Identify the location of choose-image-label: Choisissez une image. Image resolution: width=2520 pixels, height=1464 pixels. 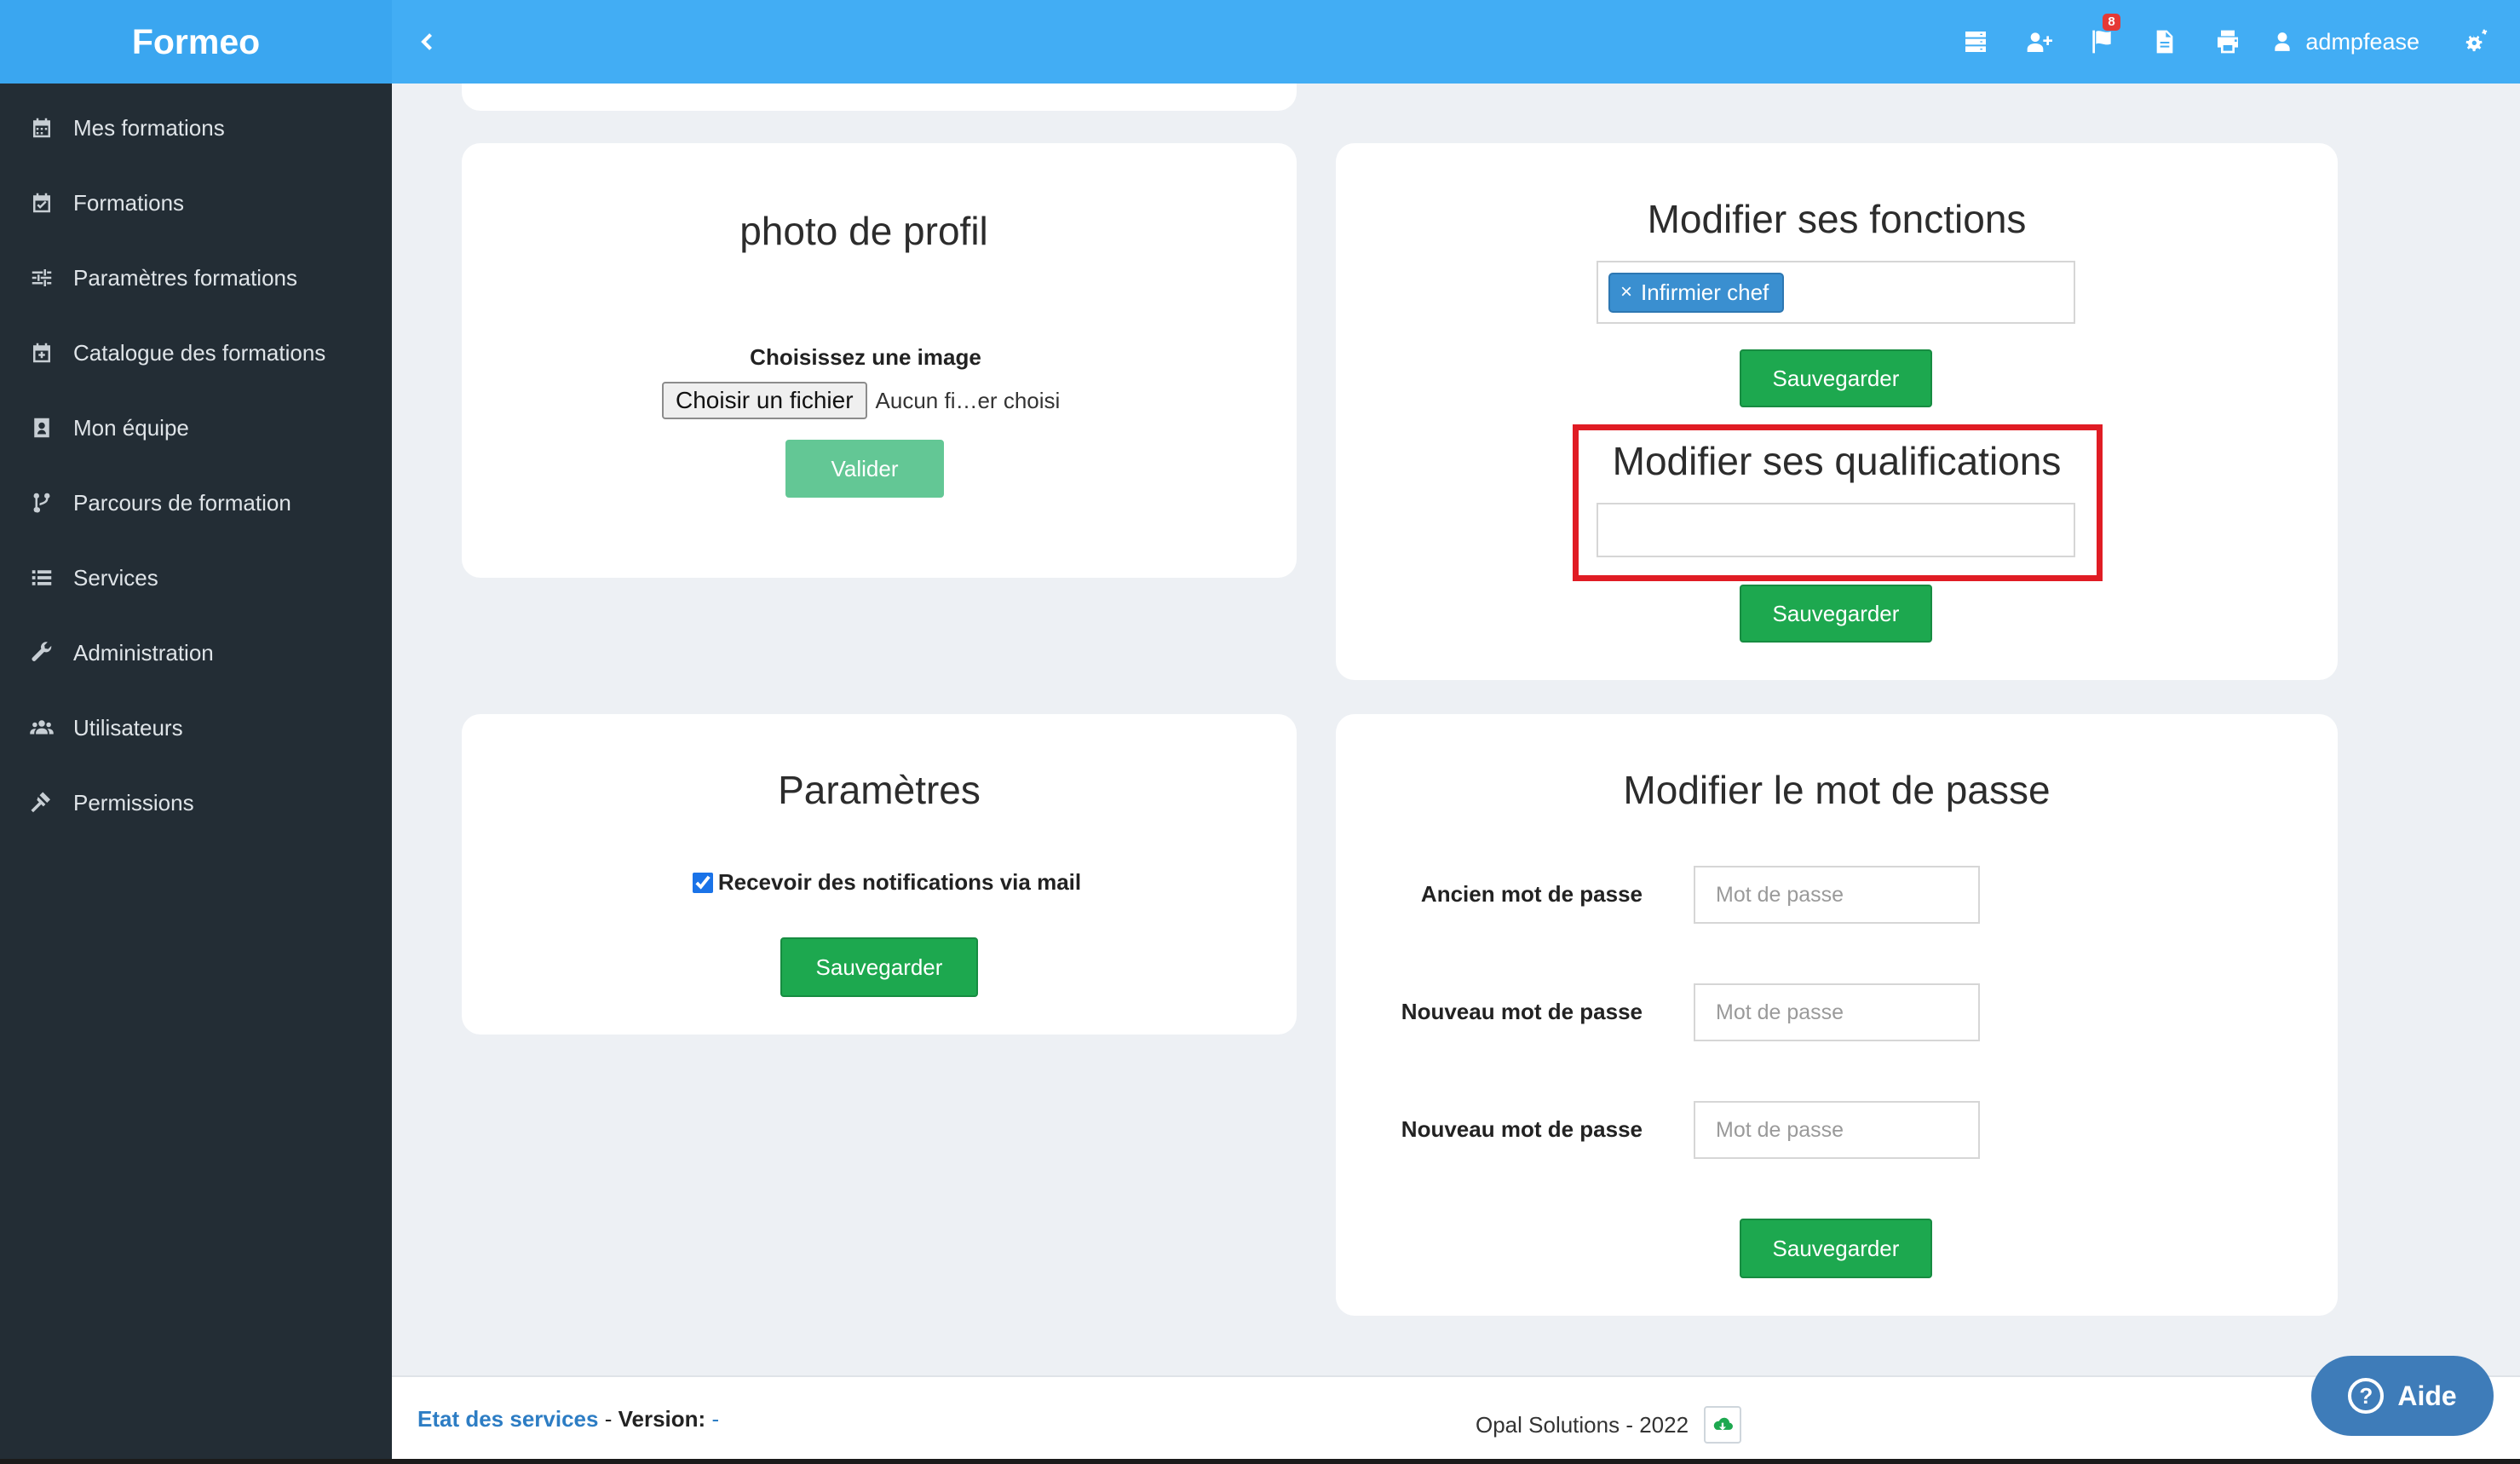
(866, 357).